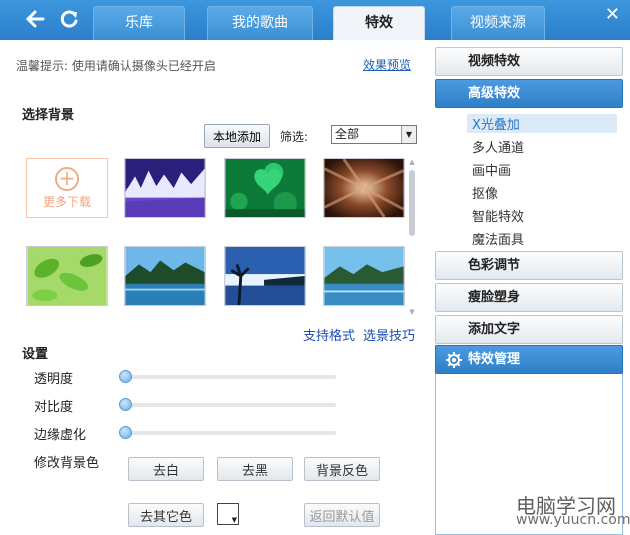 This screenshot has width=630, height=535. What do you see at coordinates (66, 202) in the screenshot?
I see `more-download-label: 更多下载` at bounding box center [66, 202].